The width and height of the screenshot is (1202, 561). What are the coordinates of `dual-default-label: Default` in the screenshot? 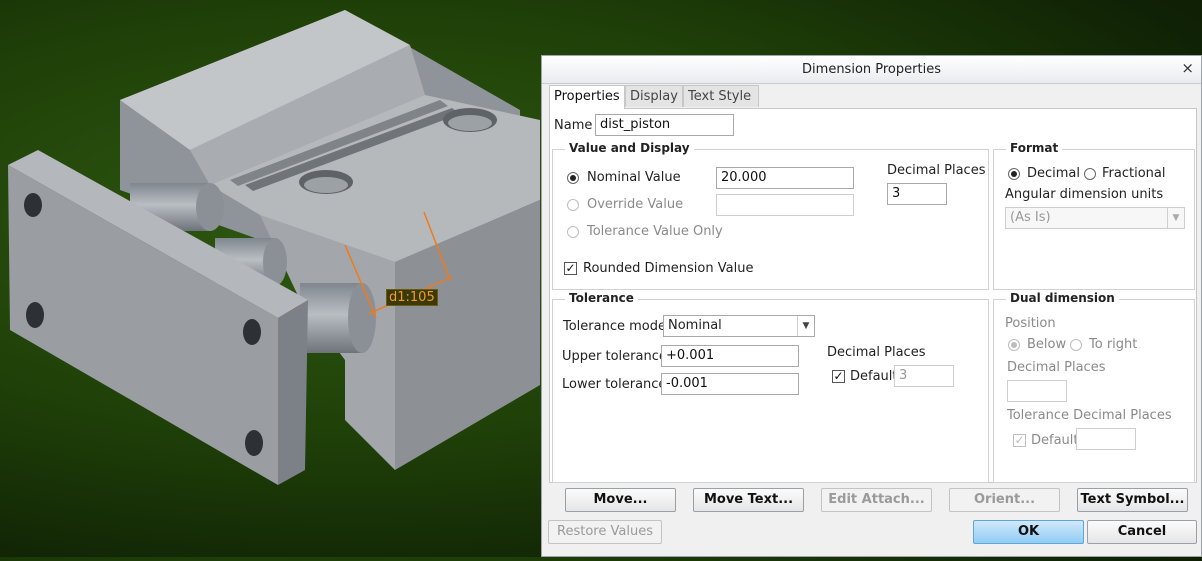 It's located at (1055, 440).